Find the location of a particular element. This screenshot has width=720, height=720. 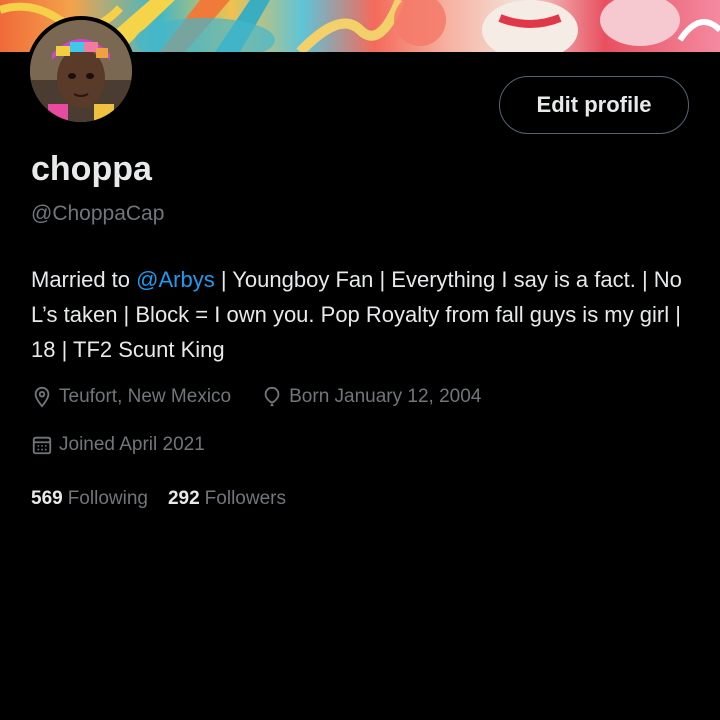

following-link: 569 Following is located at coordinates (89, 499).